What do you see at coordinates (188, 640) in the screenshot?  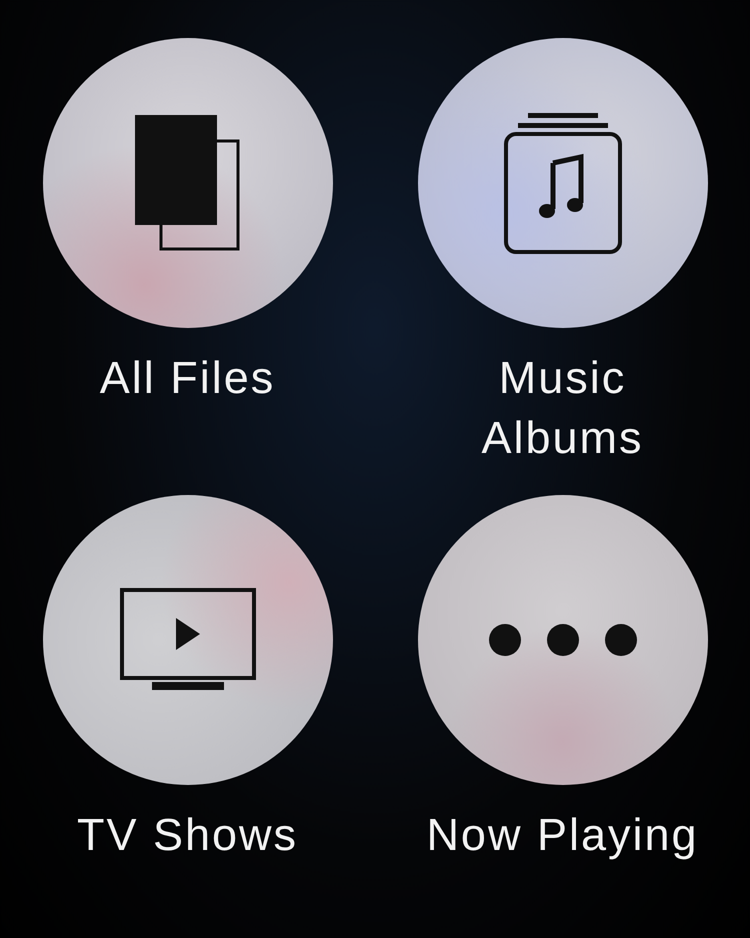 I see `tv-play-icon` at bounding box center [188, 640].